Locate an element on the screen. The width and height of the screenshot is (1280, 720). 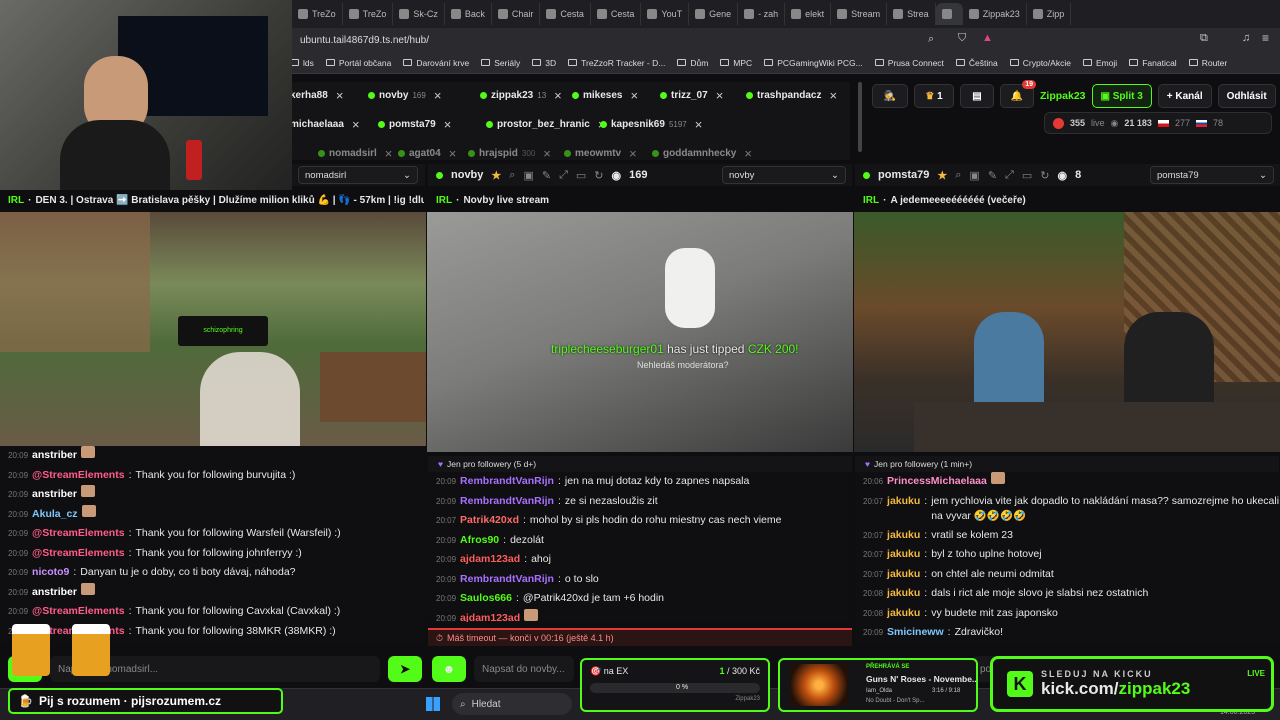
browser-tab: YouT is located at coordinates (665, 14).